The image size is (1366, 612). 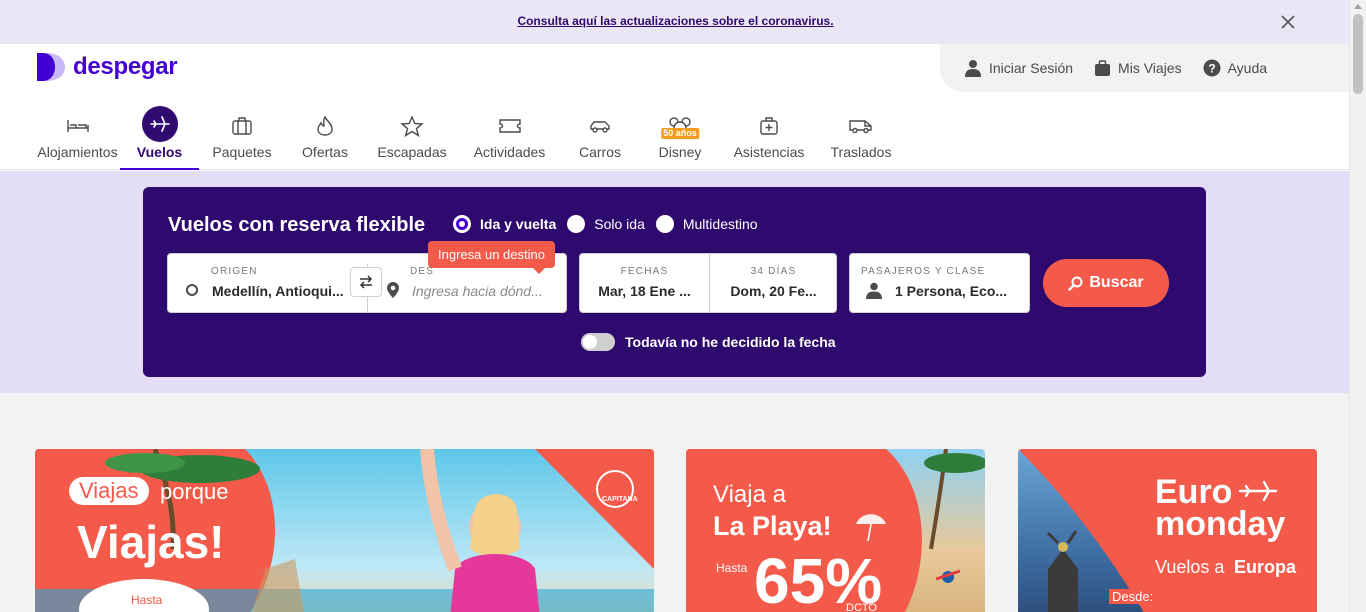 I want to click on nav-item-carros: Carros, so click(x=600, y=136).